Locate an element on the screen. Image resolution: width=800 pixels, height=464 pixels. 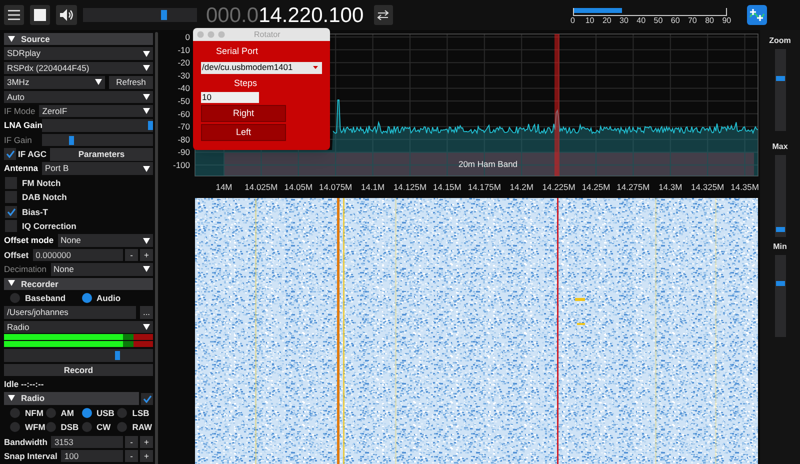
axis-label: -90 is located at coordinates (184, 152).